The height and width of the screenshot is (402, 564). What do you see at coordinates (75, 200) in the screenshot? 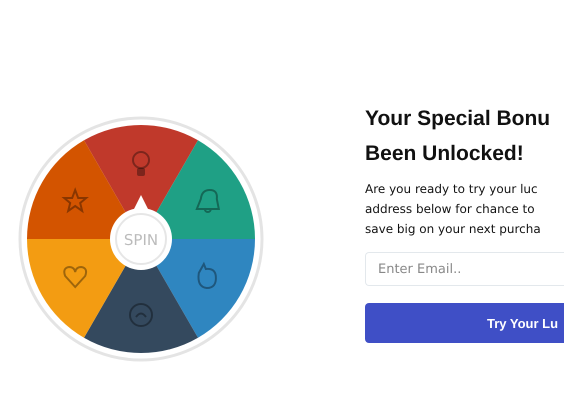
I see `star-icon` at bounding box center [75, 200].